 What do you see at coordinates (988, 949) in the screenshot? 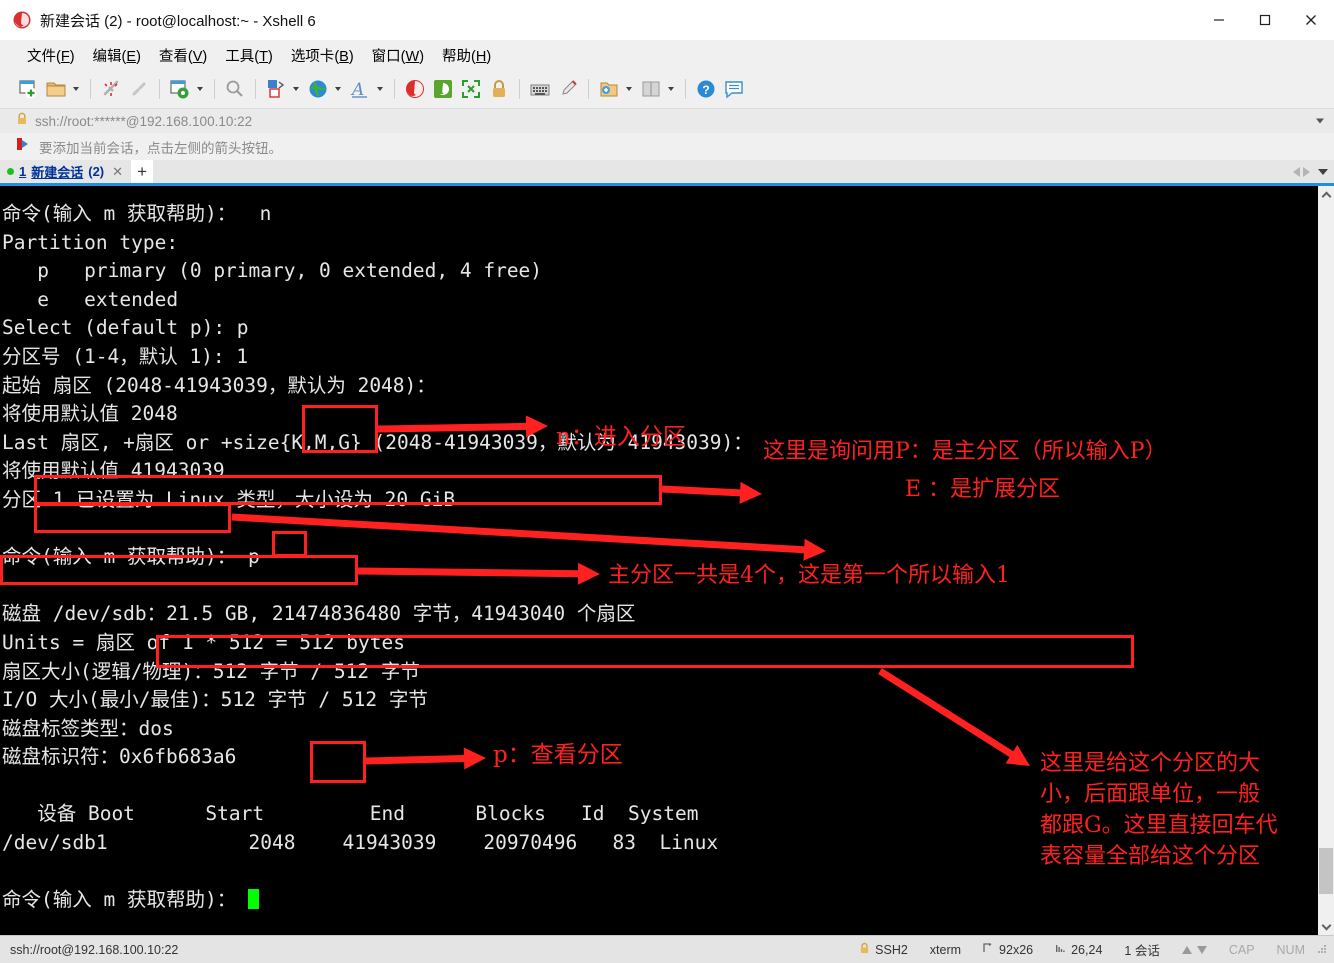
I see `screen-icon` at bounding box center [988, 949].